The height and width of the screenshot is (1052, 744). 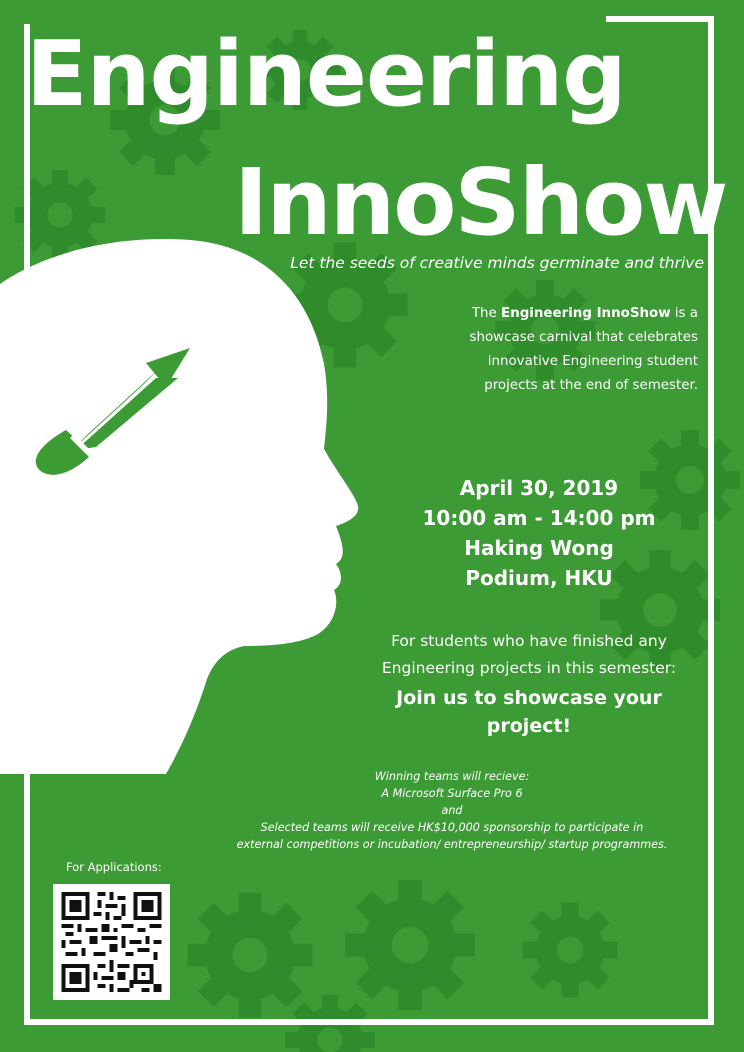 I want to click on cta-headline: Join us to showcase your project!, so click(x=529, y=712).